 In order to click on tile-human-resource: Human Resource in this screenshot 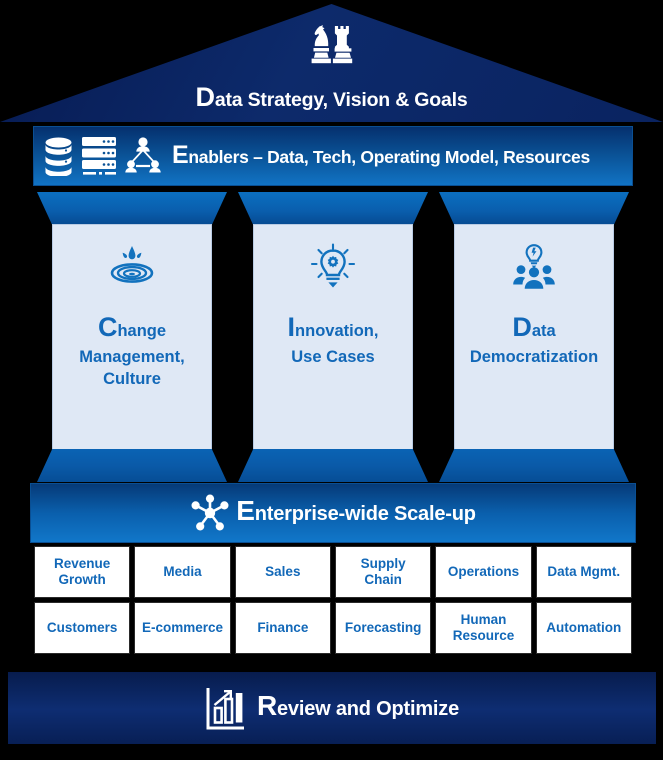, I will do `click(483, 628)`.